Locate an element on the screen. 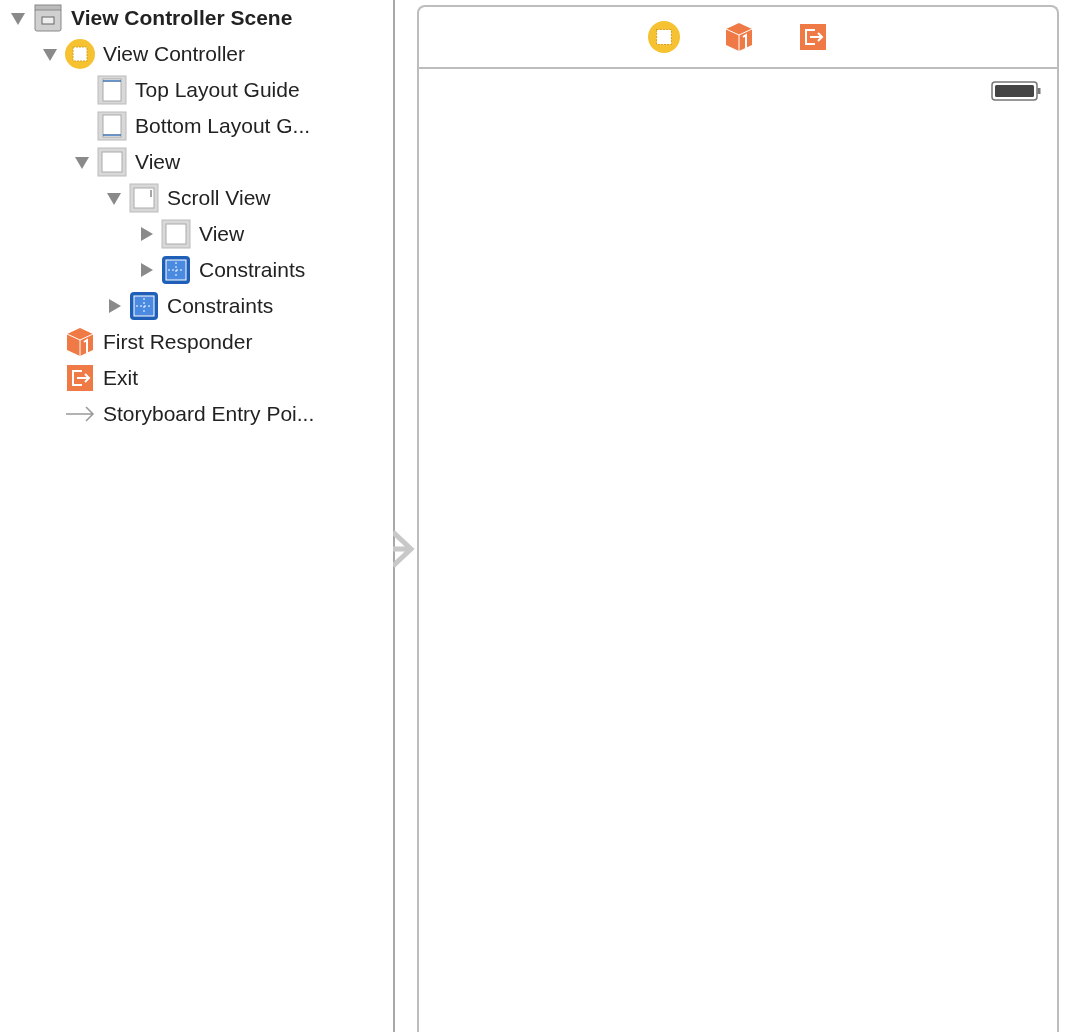 The width and height of the screenshot is (1078, 1032). scroll-view-icon is located at coordinates (144, 198).